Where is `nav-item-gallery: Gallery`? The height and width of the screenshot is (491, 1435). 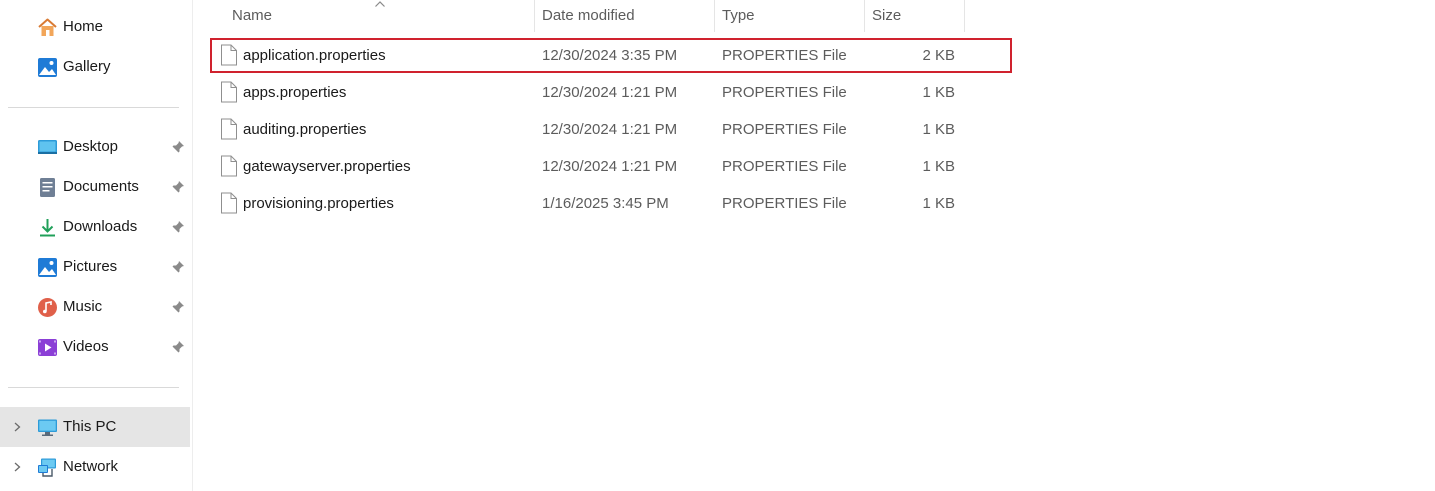 nav-item-gallery: Gallery is located at coordinates (95, 67).